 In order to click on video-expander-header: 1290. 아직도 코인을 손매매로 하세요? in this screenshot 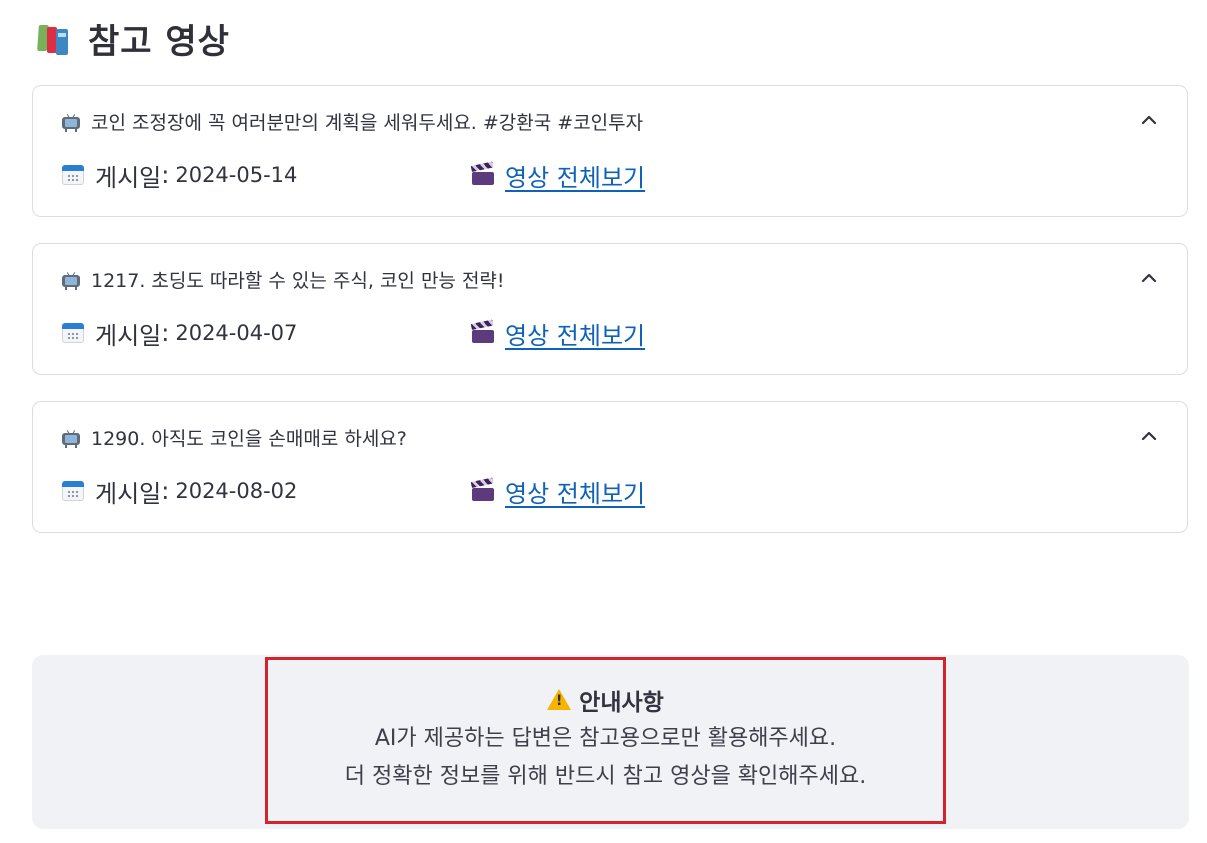, I will do `click(234, 437)`.